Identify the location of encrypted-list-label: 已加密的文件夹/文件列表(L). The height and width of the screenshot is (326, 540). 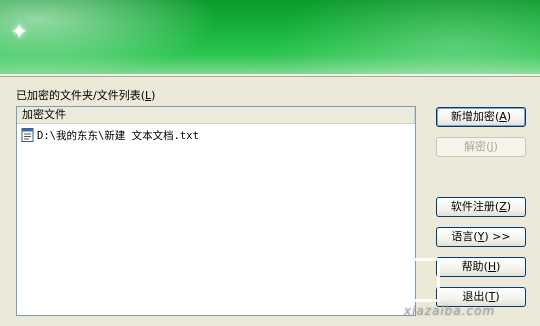
(86, 95).